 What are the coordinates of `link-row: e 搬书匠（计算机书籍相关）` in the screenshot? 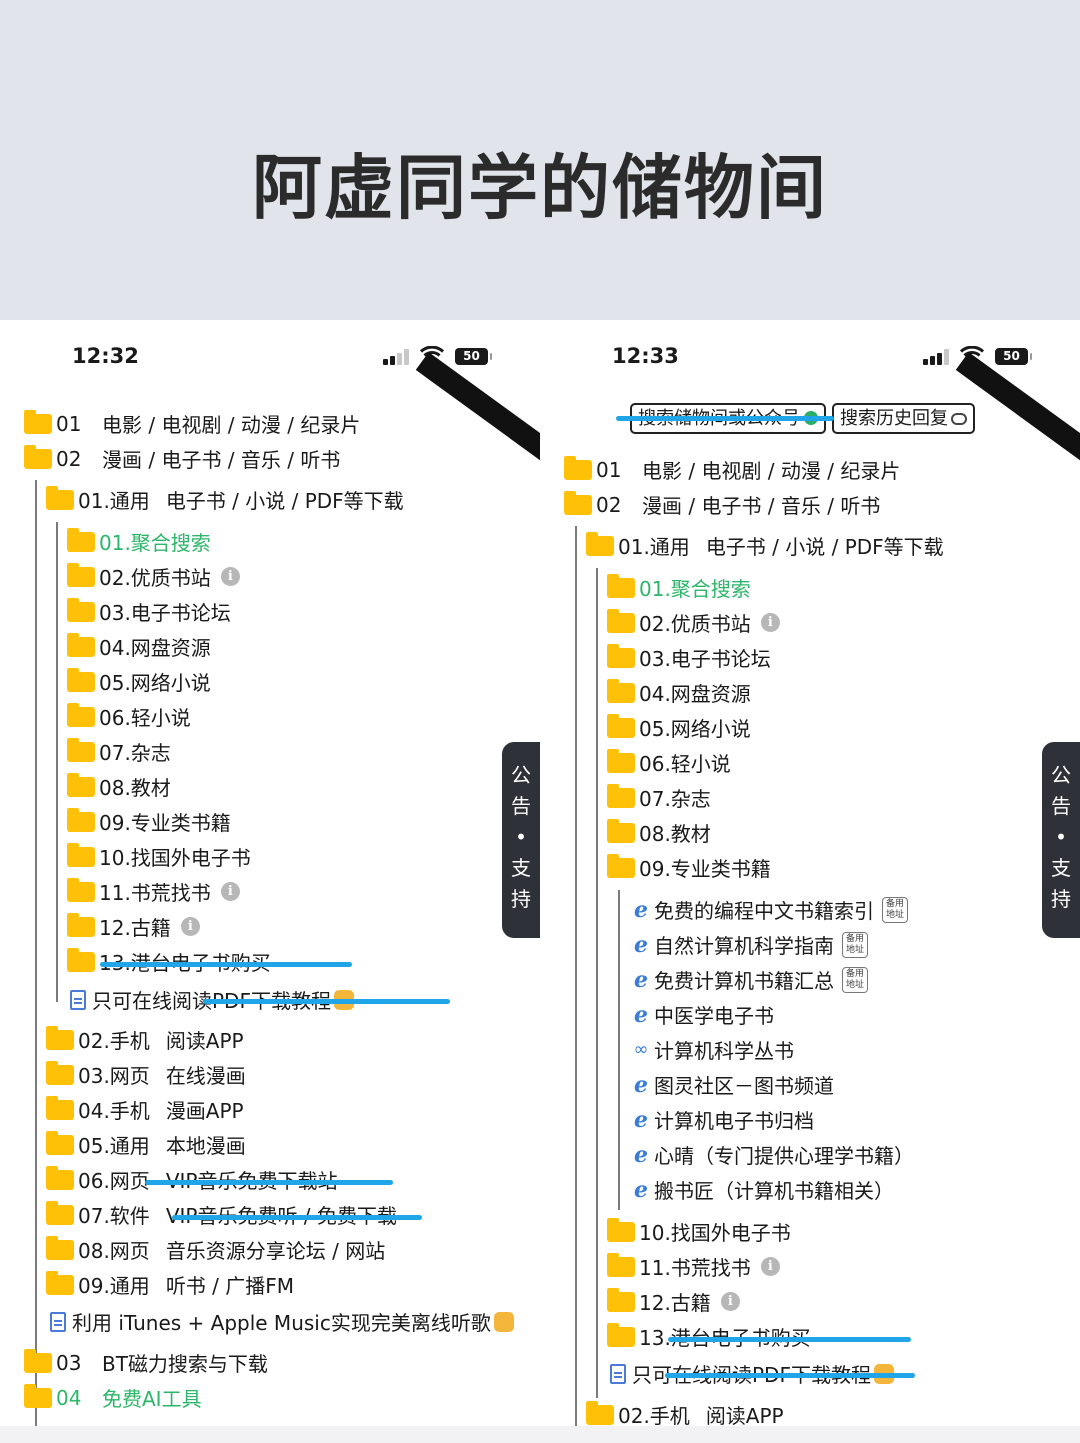 It's located at (762, 1189).